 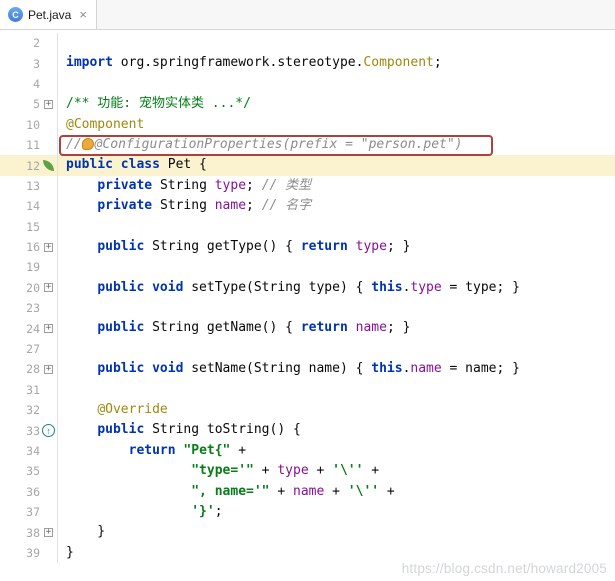 What do you see at coordinates (307, 165) in the screenshot?
I see `code-line: 12 public class Pet {` at bounding box center [307, 165].